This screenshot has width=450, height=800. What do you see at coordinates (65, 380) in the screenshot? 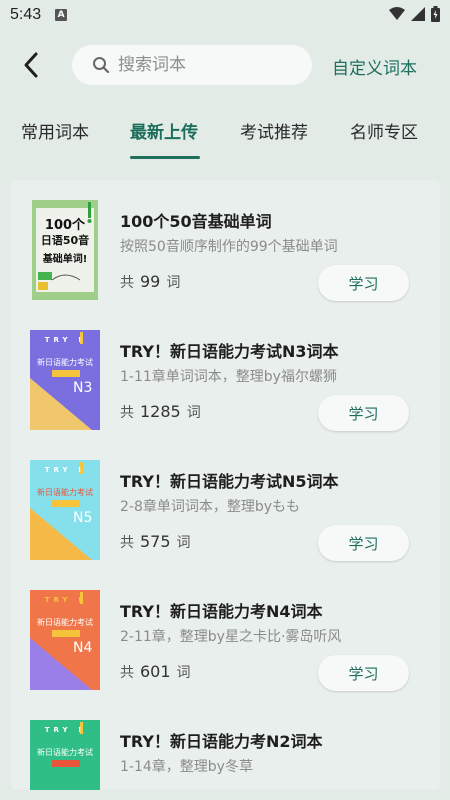
I see `wordbook-cover: TRY ! 新日语能力考试 N3` at bounding box center [65, 380].